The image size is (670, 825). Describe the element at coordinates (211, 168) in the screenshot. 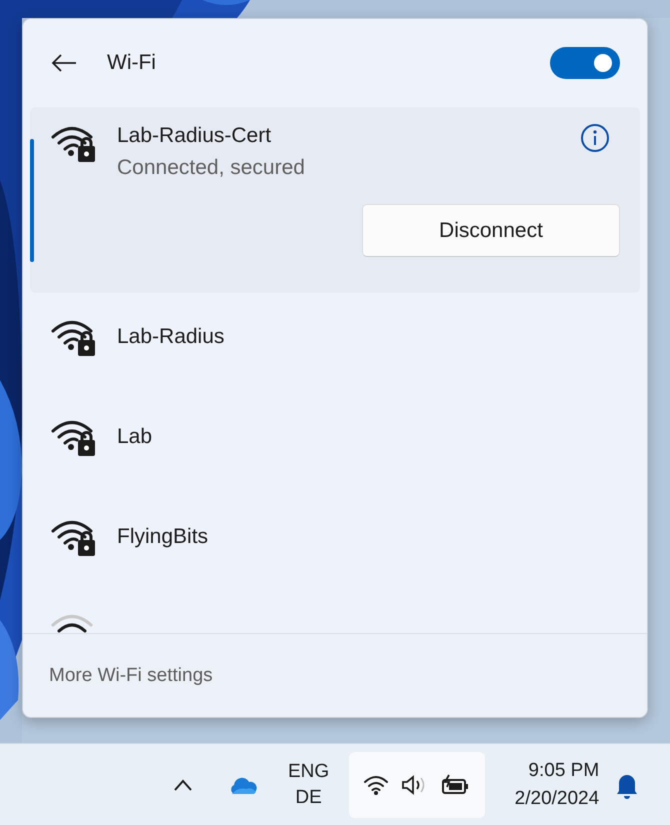

I see `network-status: Connected, secured` at that location.